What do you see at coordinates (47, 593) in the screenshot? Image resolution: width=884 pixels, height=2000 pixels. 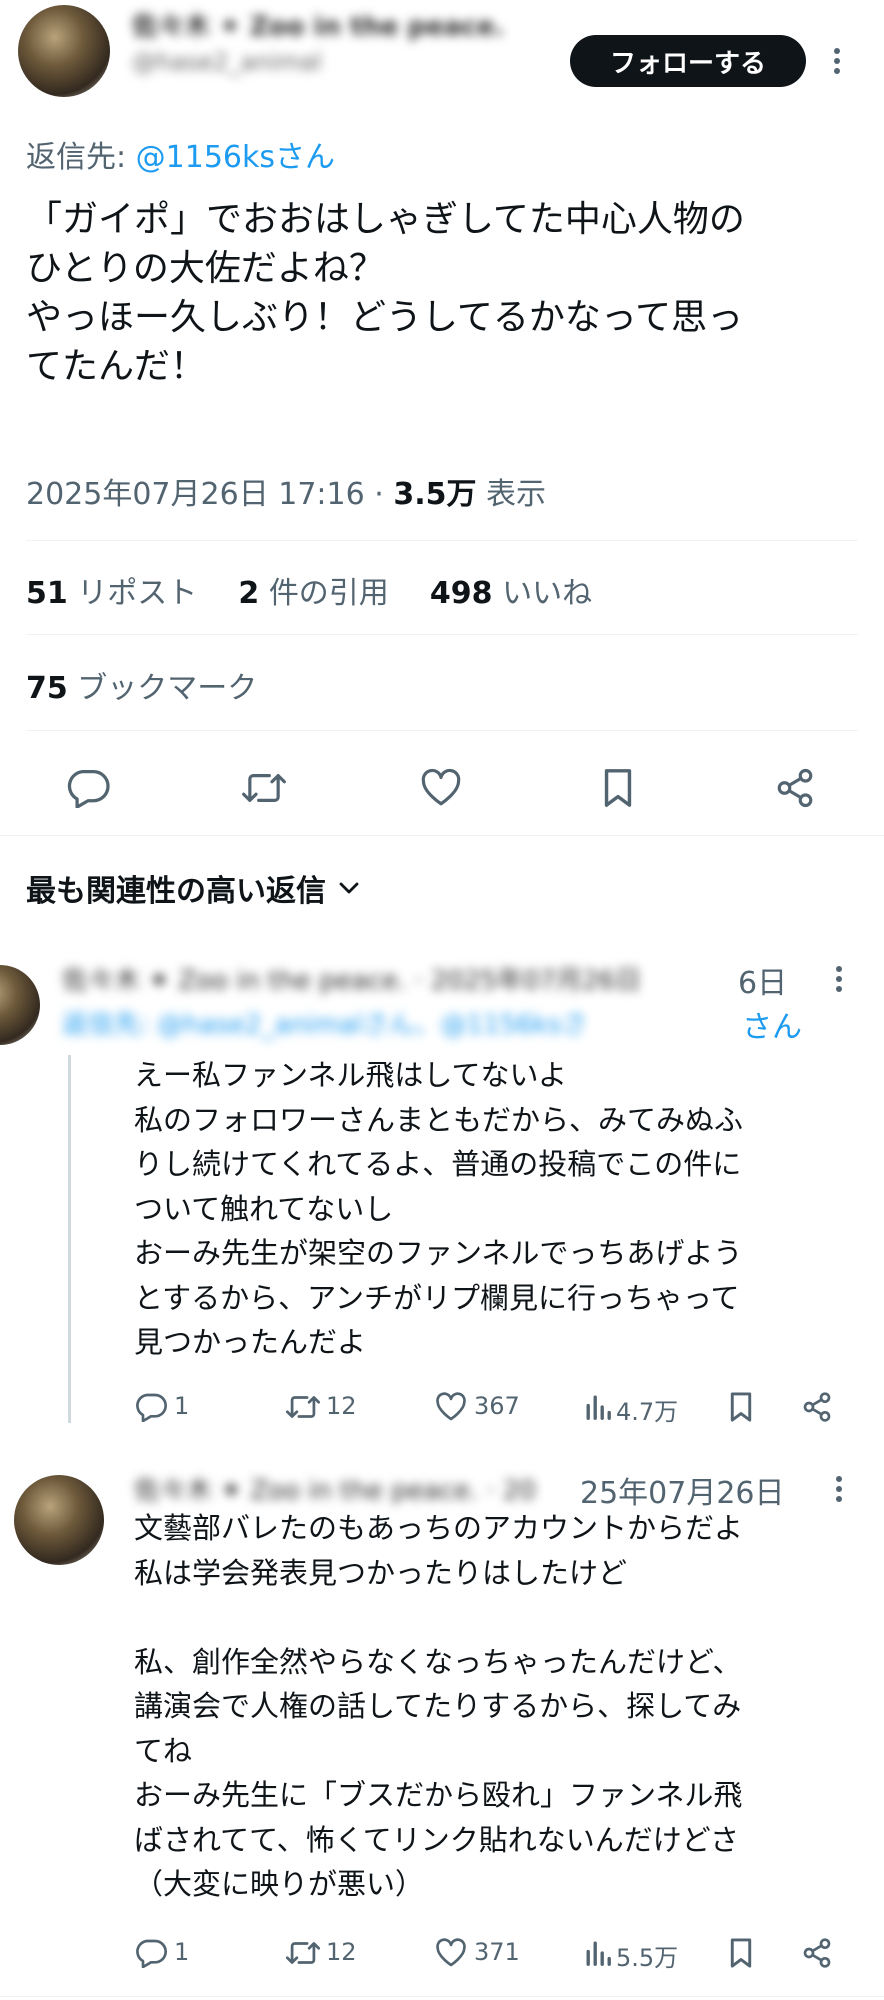 I see `reposts-count: 51` at bounding box center [47, 593].